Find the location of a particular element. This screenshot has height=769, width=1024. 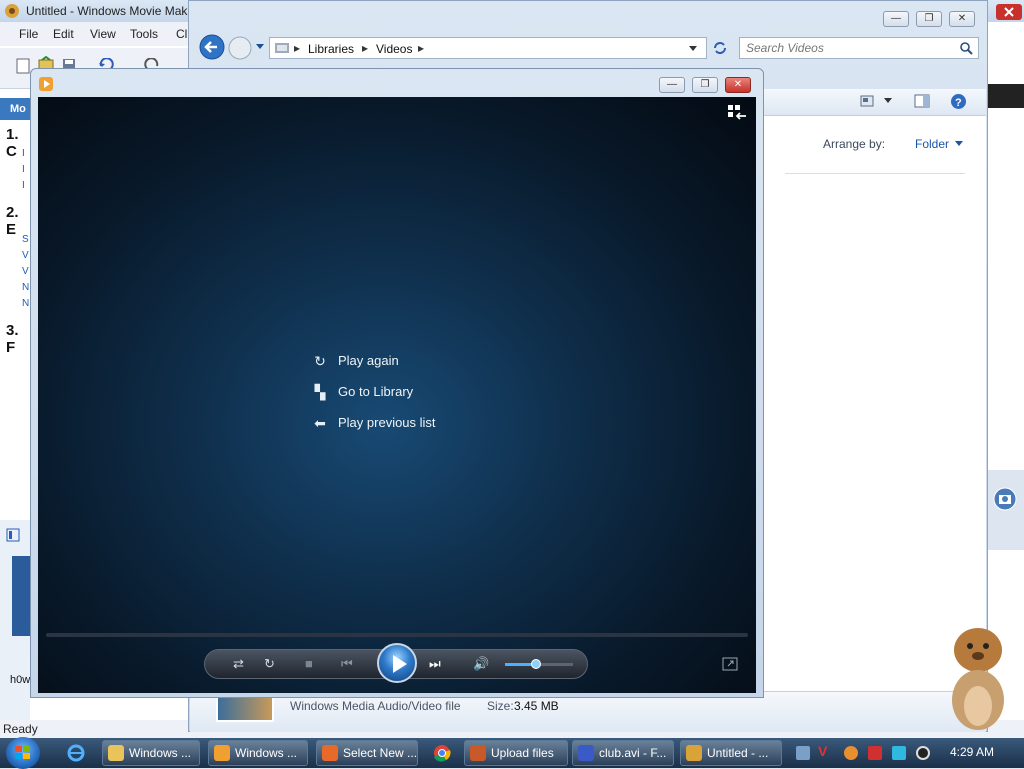

file-size-value: 3.45 MB is located at coordinates (536, 706).